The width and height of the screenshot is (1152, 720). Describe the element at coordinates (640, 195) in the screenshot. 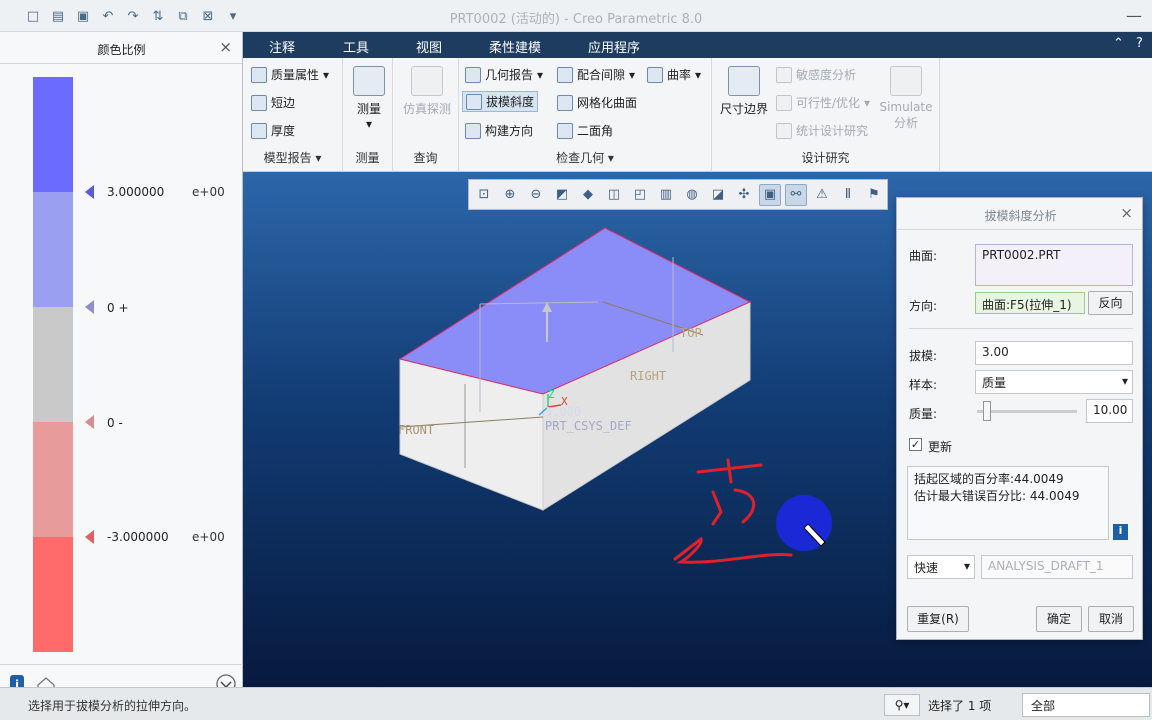

I see `saved-orientations-icon: ◰` at that location.